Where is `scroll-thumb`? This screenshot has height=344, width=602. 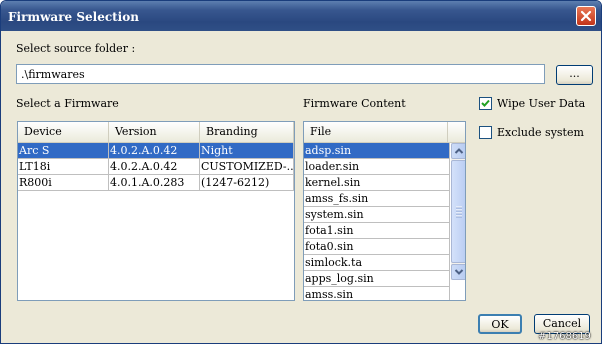 scroll-thumb is located at coordinates (458, 211).